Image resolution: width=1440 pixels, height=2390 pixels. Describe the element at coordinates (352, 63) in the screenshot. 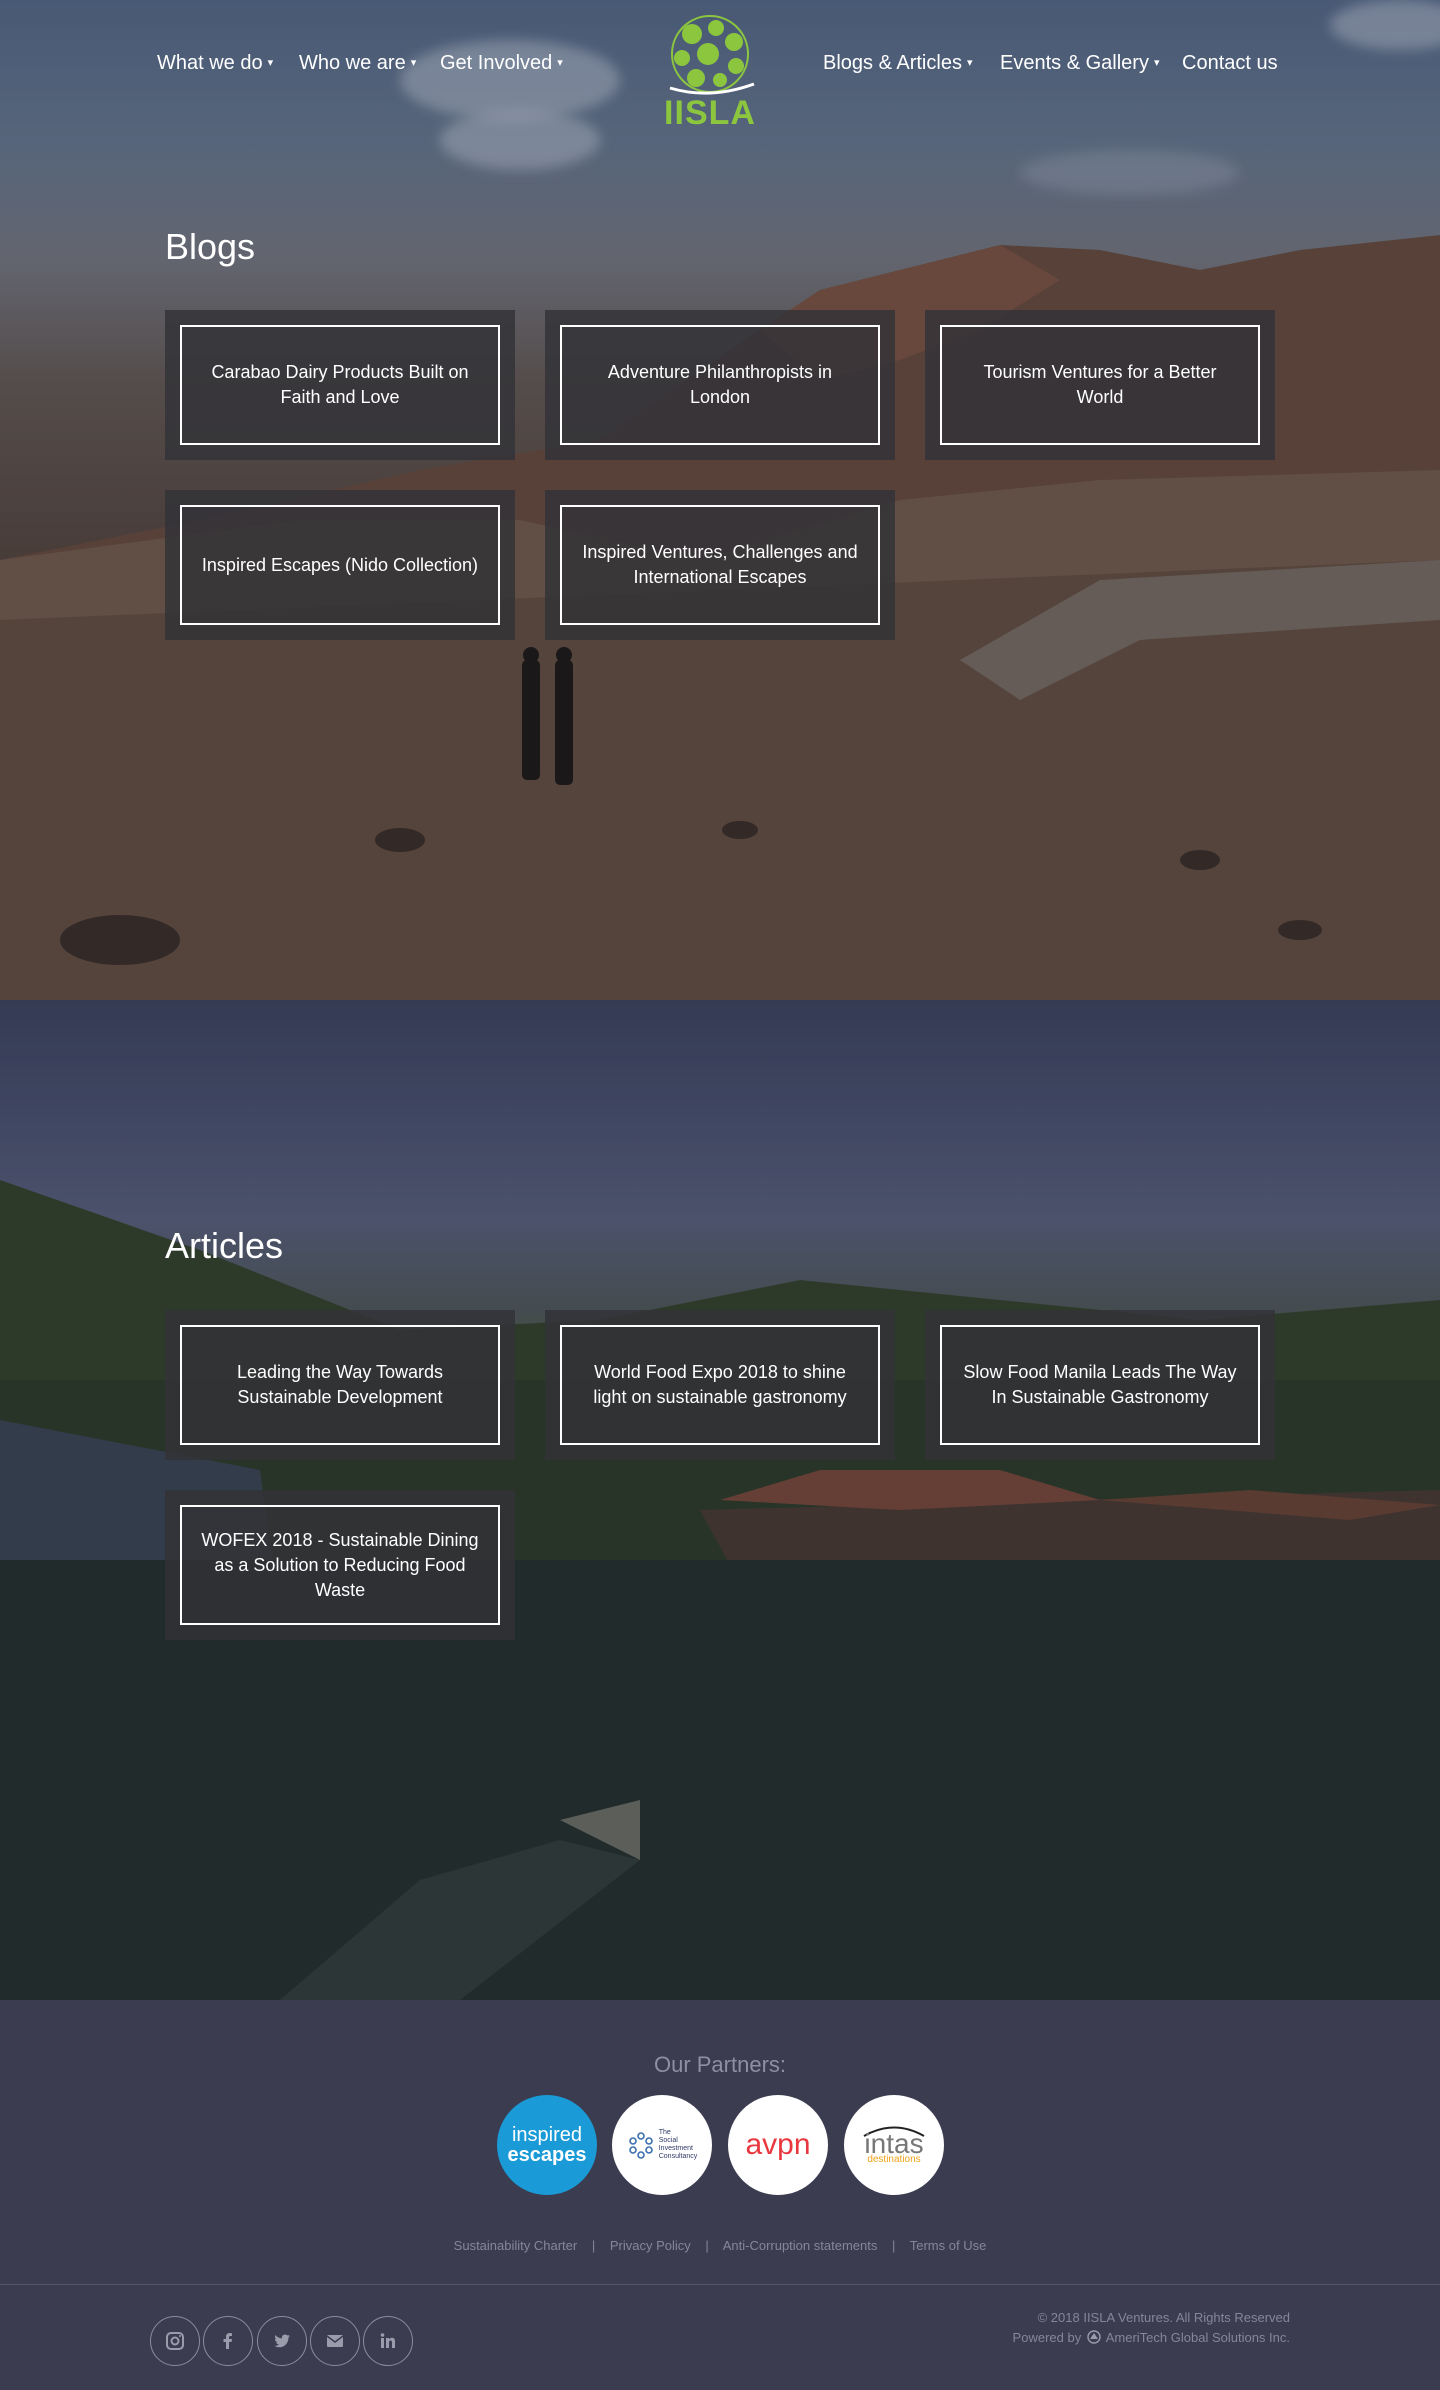

I see `nav-label: Who we are` at that location.